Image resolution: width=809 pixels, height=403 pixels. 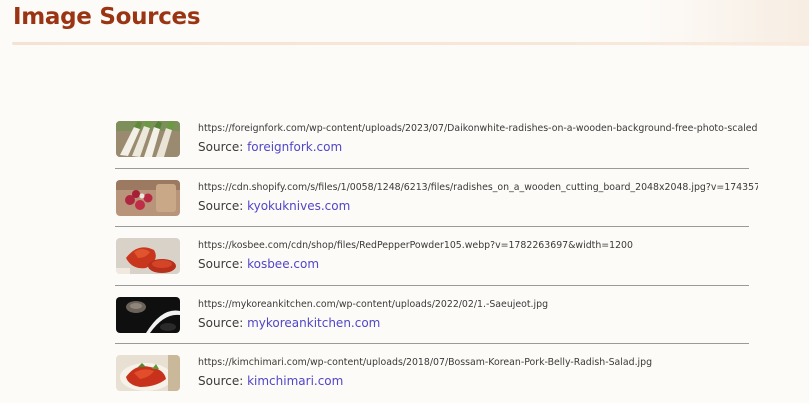 I want to click on source-line: Source: mykoreankitchen.com, so click(x=289, y=323).